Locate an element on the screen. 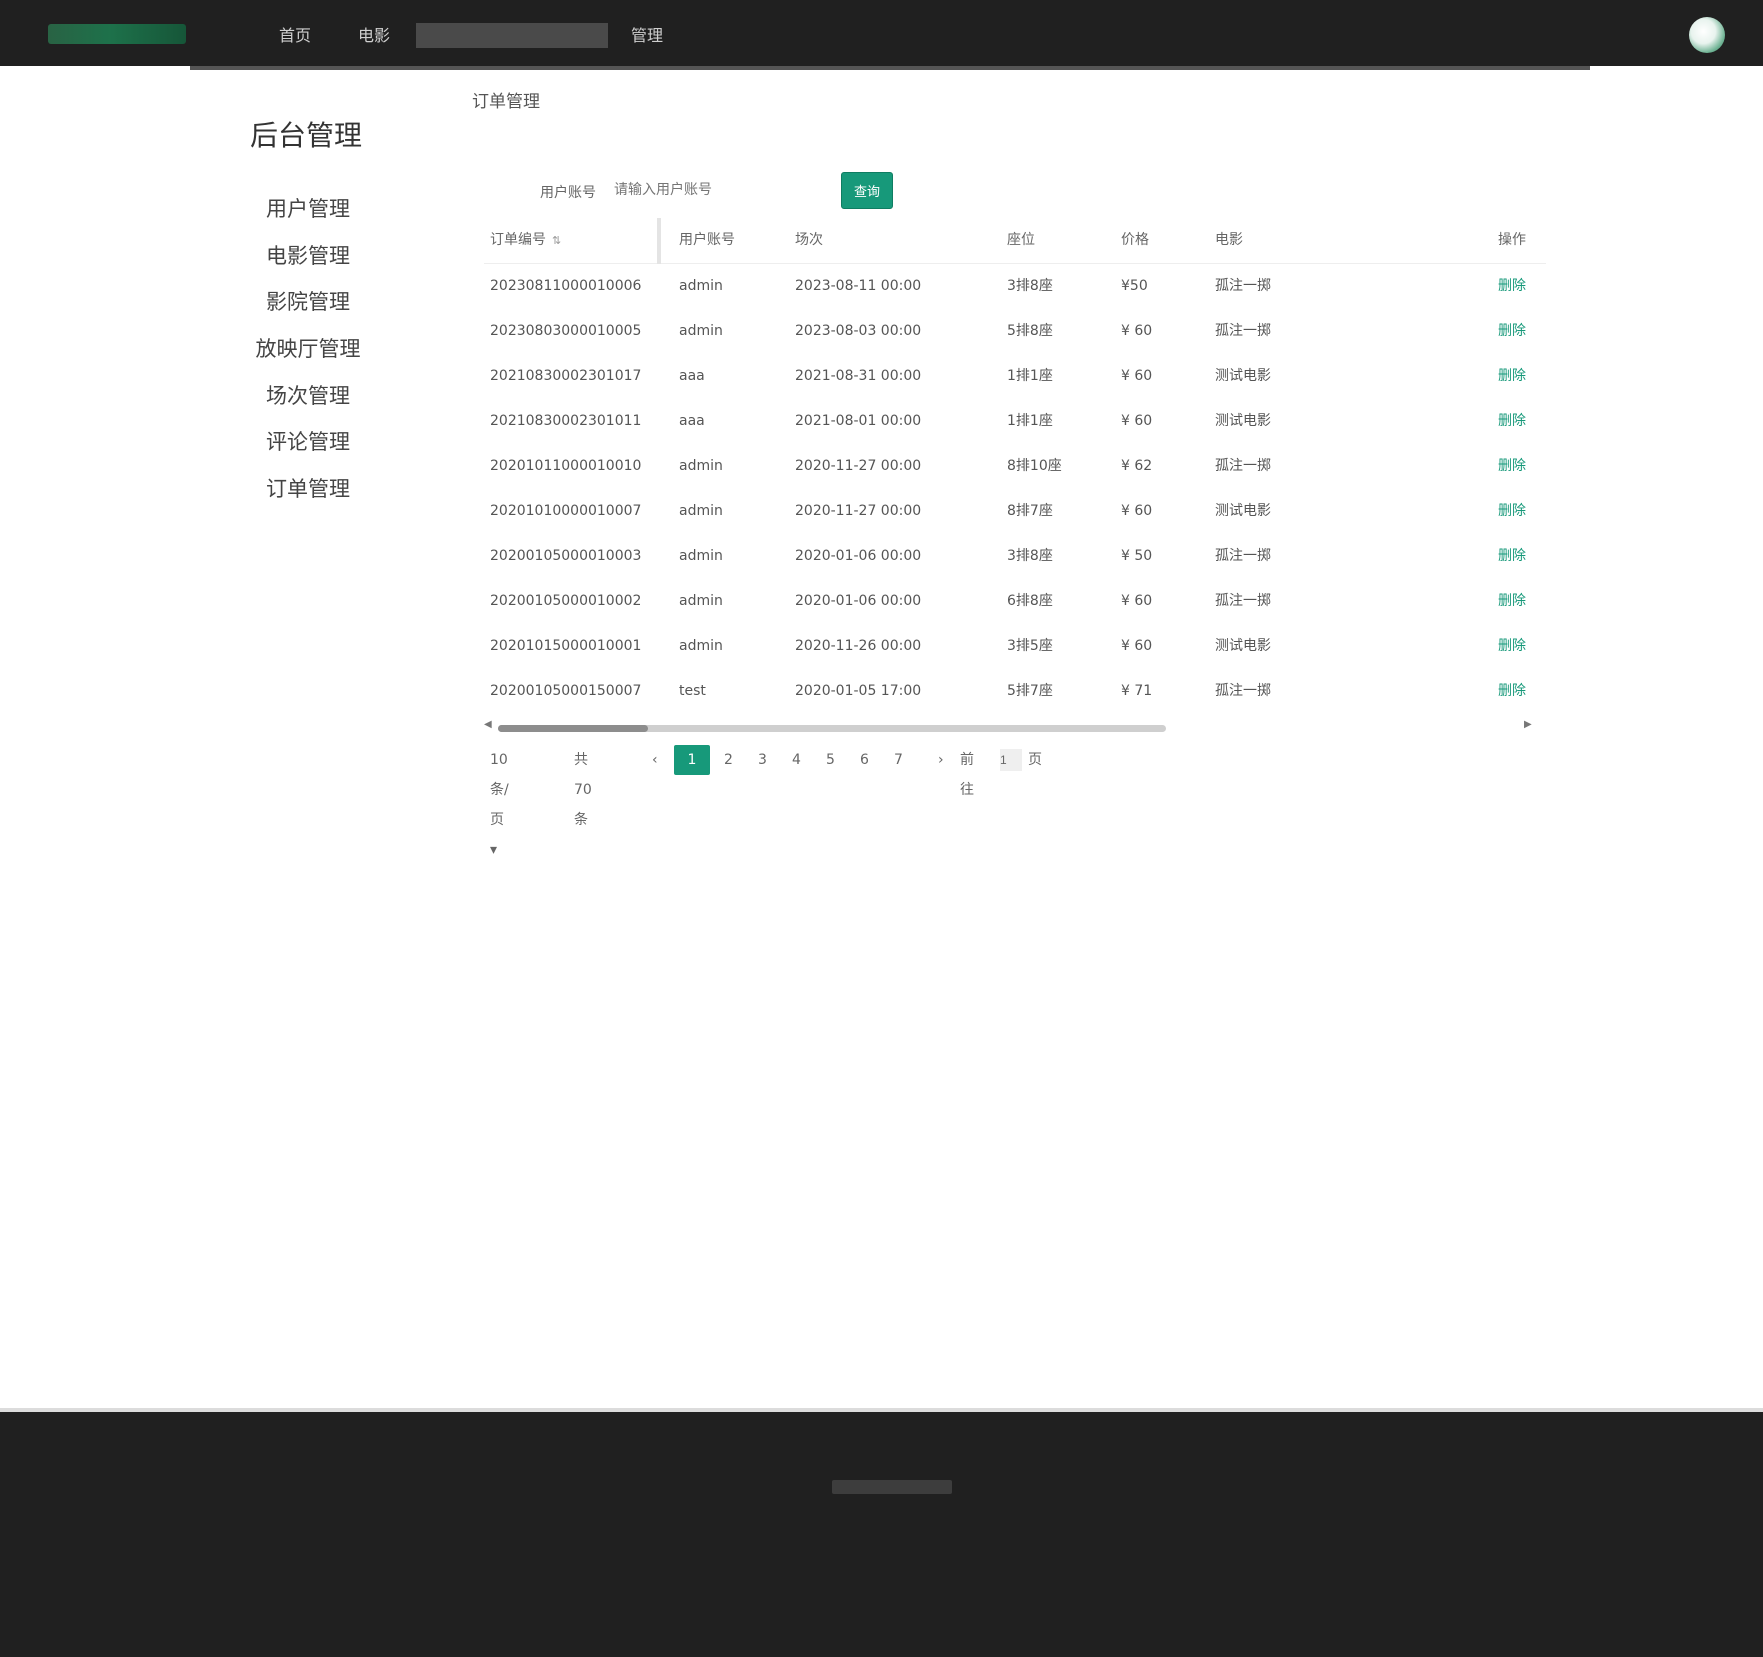  header-session: 场次 is located at coordinates (809, 240).